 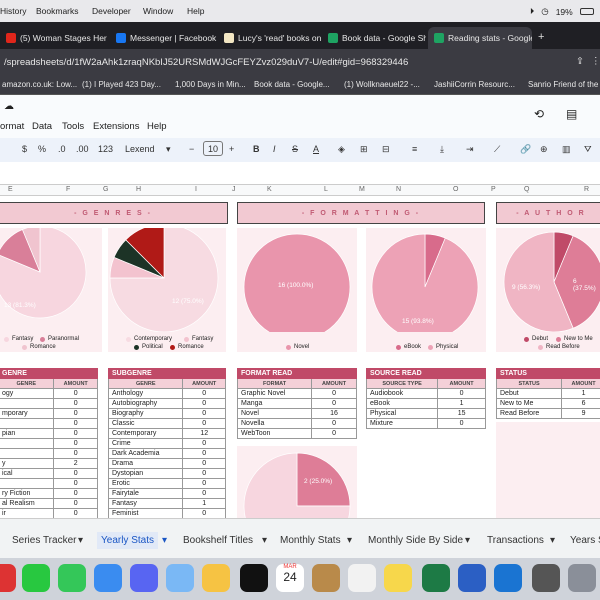 What do you see at coordinates (532, 11) in the screenshot?
I see `play-icon: ⏵` at bounding box center [532, 11].